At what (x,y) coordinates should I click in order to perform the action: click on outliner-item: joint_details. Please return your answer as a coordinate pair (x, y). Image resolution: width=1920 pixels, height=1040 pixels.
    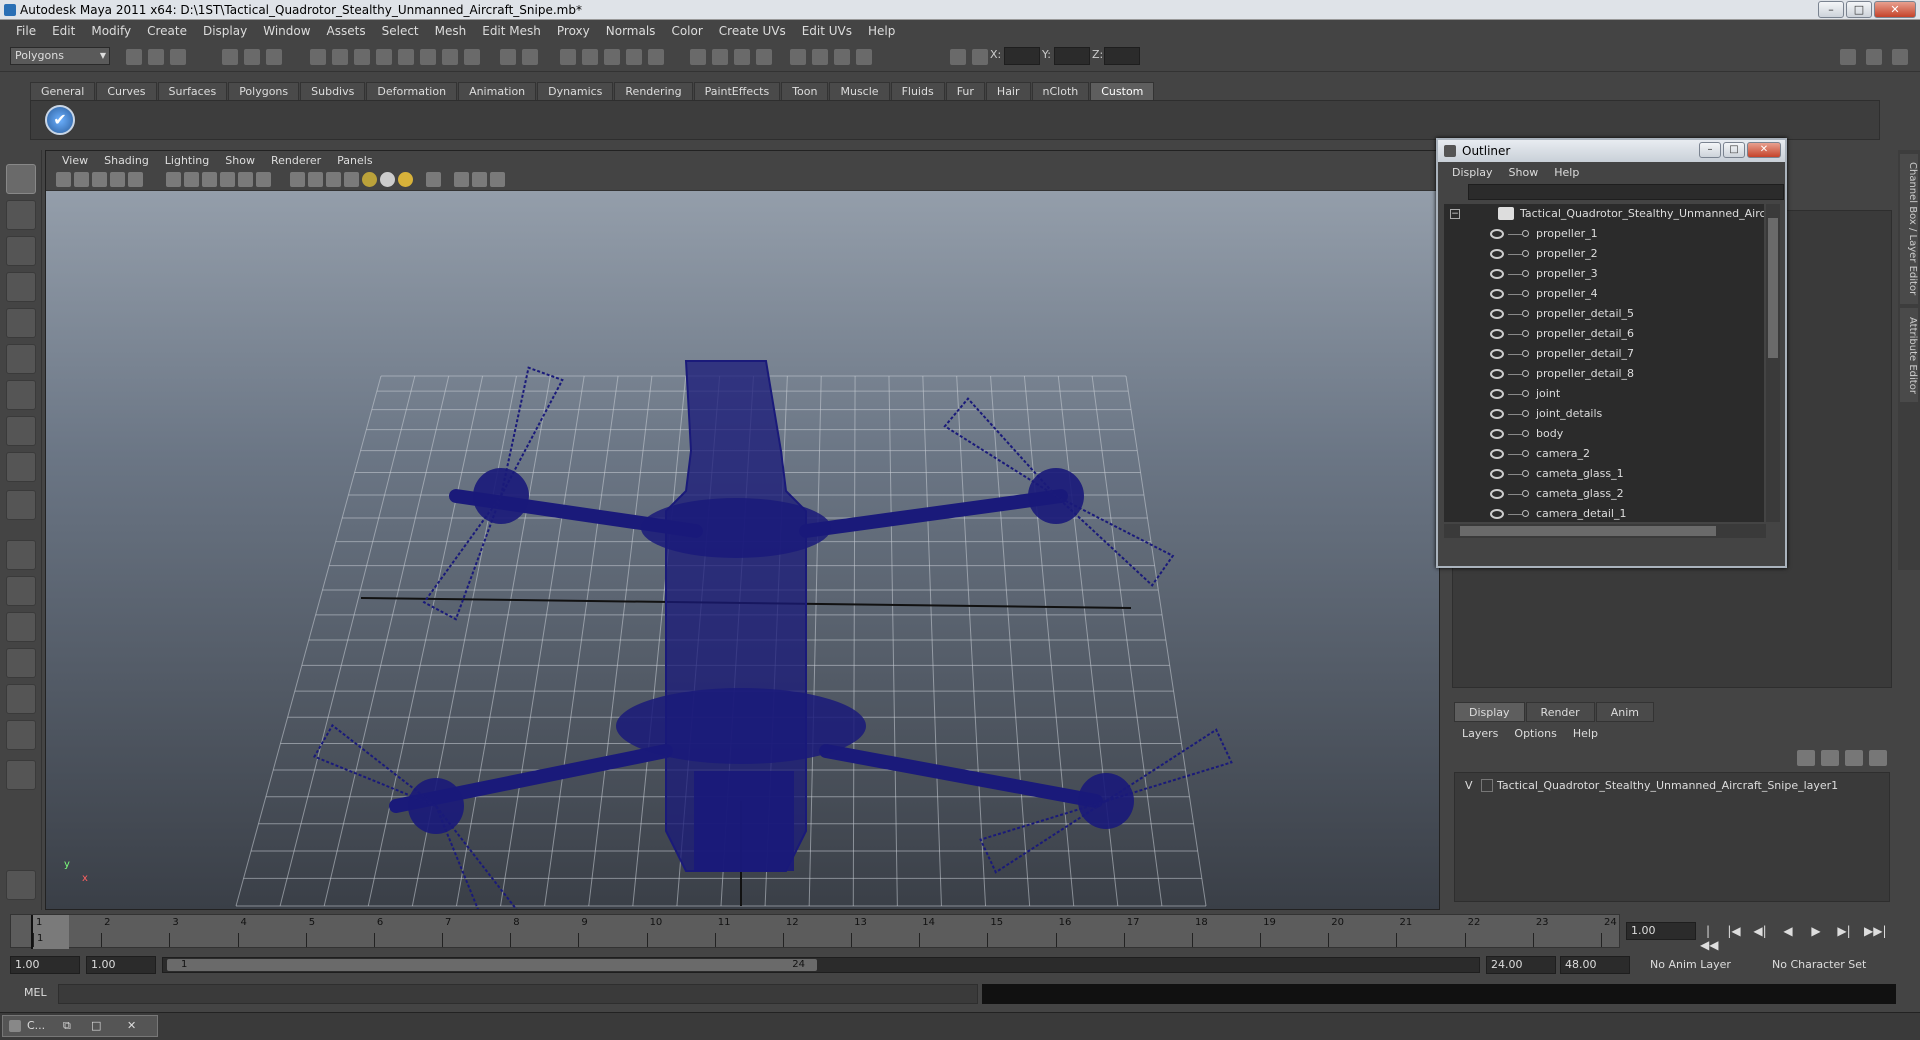
    Looking at the image, I should click on (1604, 414).